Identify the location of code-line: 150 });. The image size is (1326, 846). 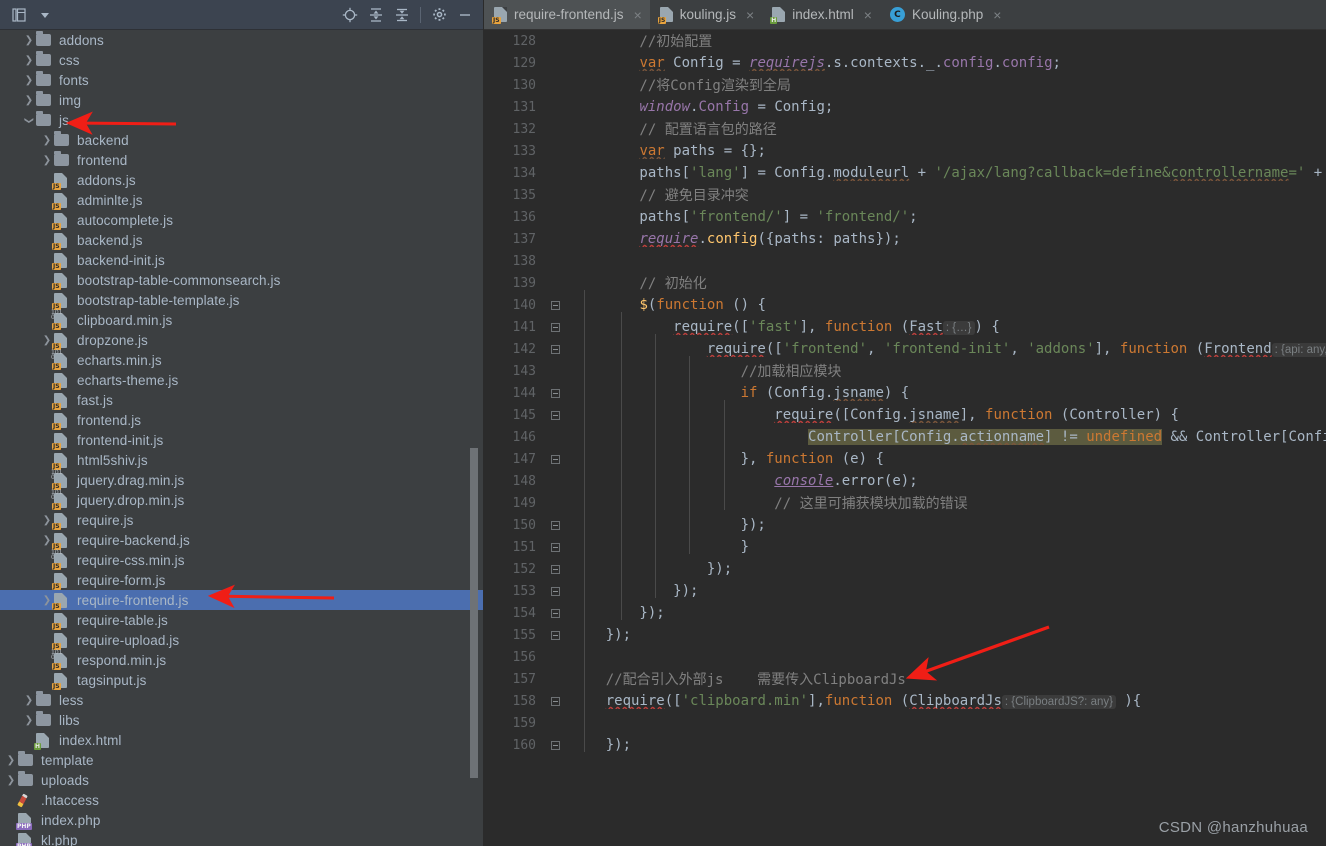
(905, 525).